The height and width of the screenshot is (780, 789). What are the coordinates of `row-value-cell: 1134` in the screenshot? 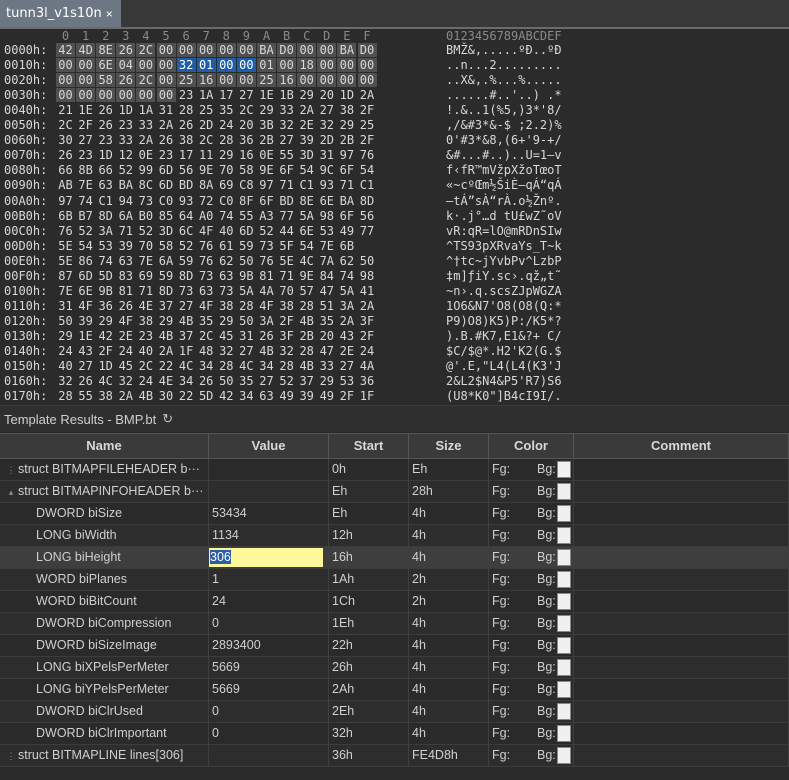 It's located at (269, 536).